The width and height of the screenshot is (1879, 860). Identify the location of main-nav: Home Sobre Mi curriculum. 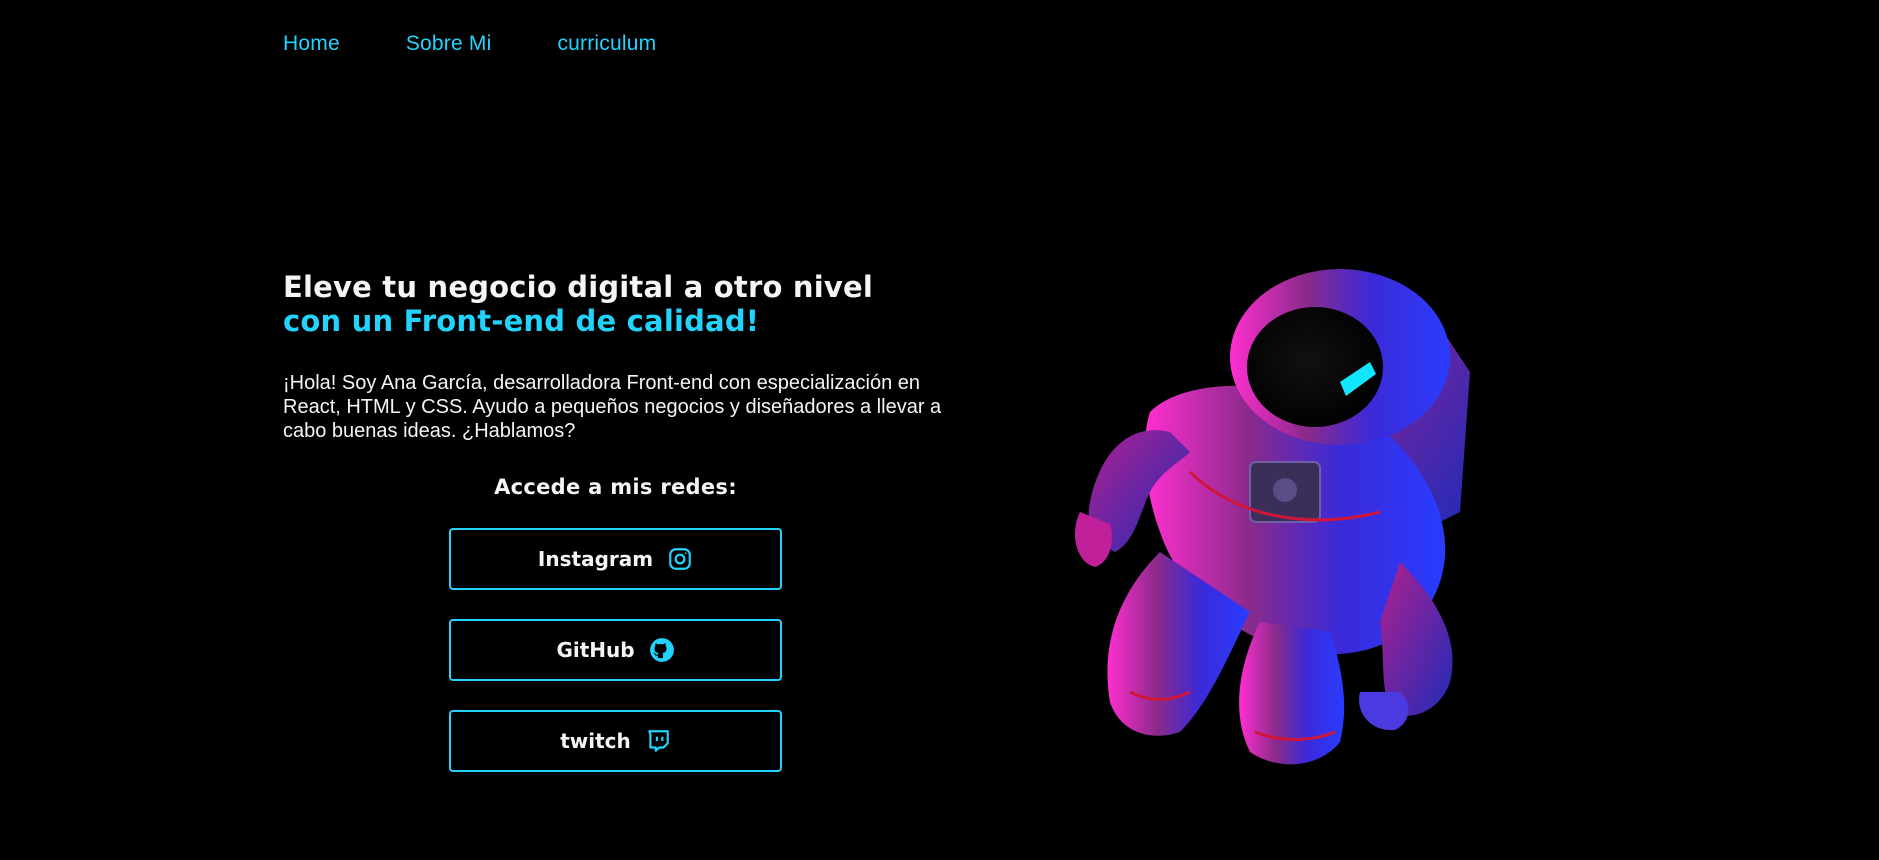
(469, 44).